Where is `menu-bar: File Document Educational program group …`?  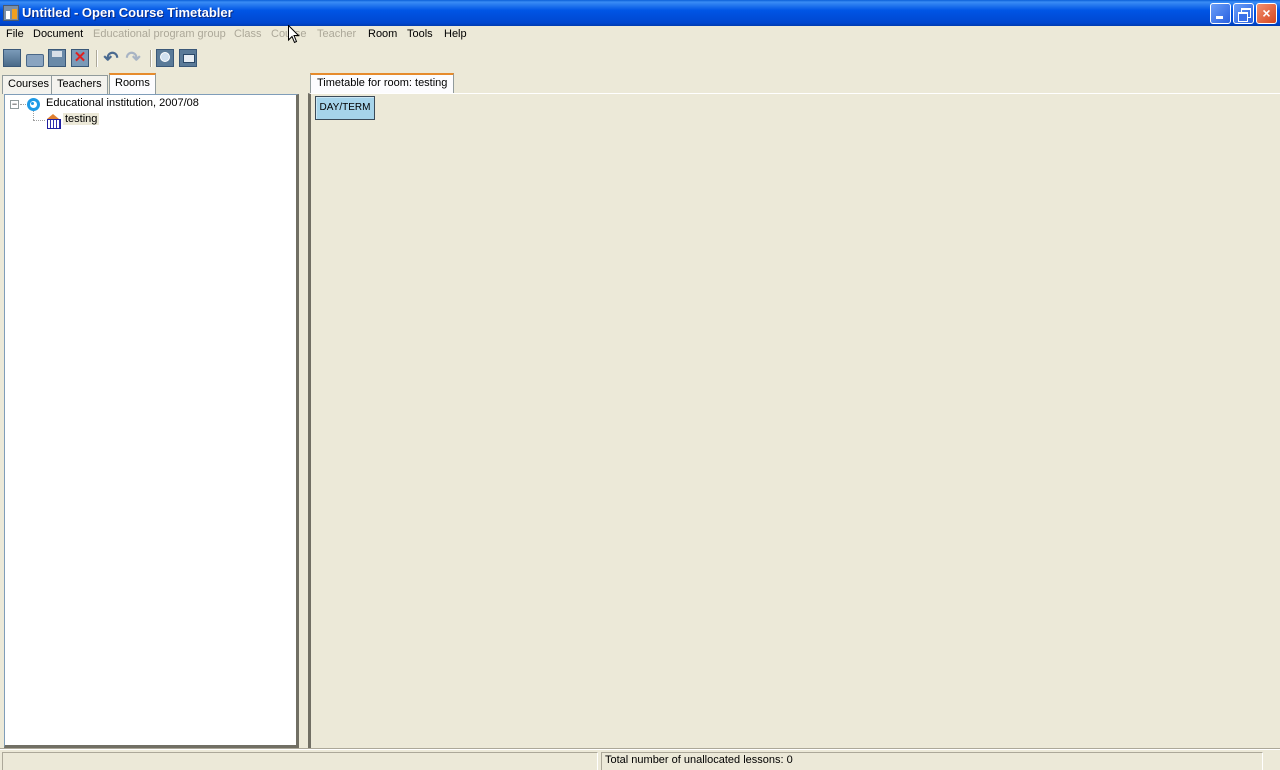 menu-bar: File Document Educational program group … is located at coordinates (640, 35).